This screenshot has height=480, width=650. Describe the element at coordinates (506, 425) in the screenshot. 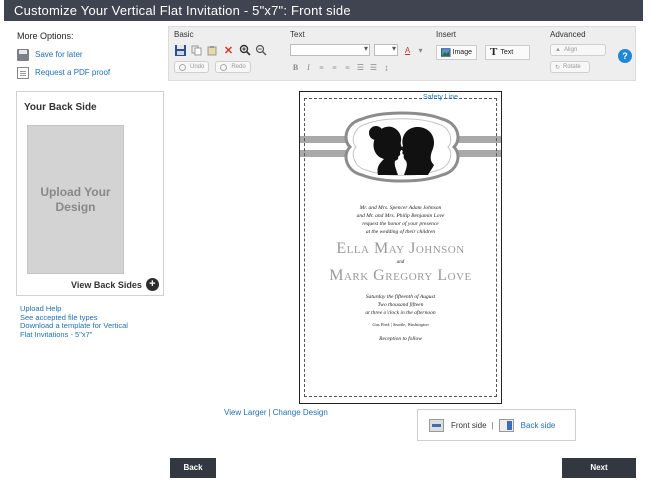

I see `back-side-icon` at that location.